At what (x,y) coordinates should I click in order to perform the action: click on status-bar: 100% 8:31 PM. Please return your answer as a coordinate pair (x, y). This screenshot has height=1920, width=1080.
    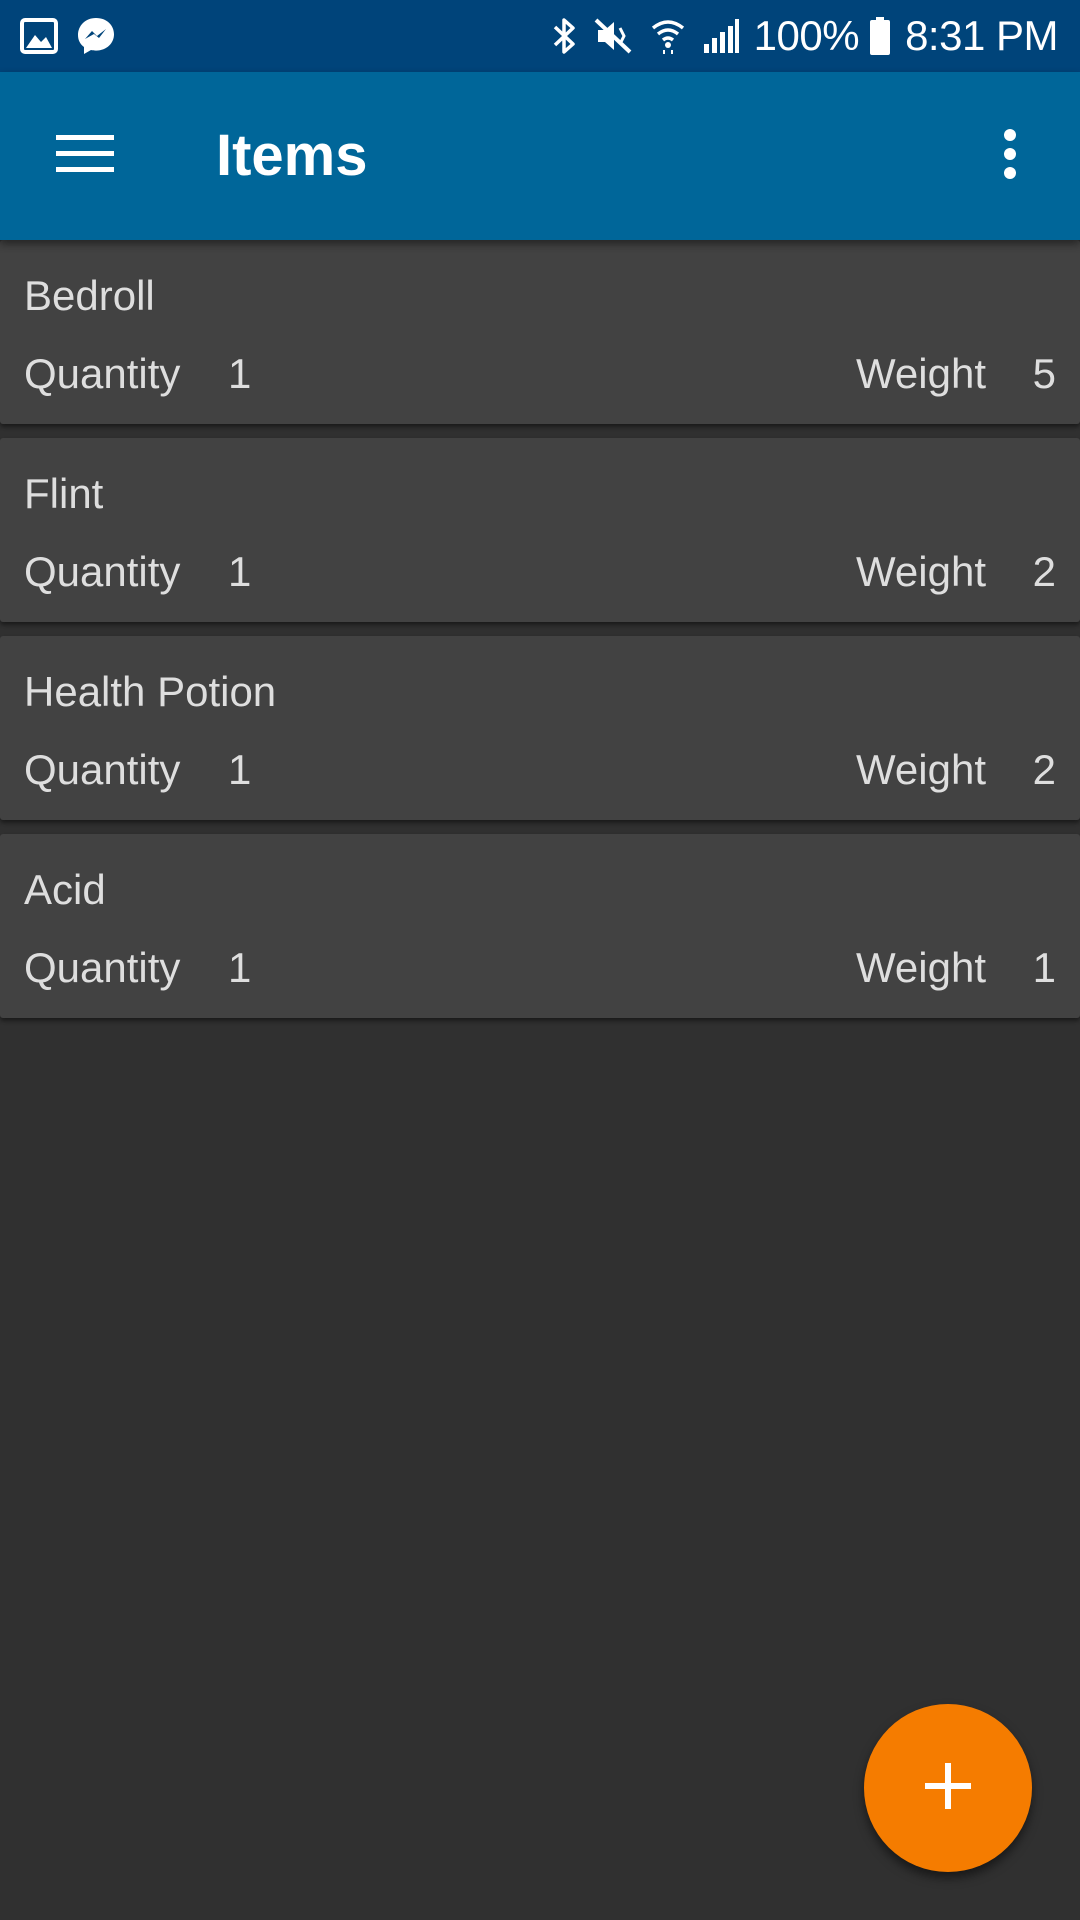
    Looking at the image, I should click on (540, 36).